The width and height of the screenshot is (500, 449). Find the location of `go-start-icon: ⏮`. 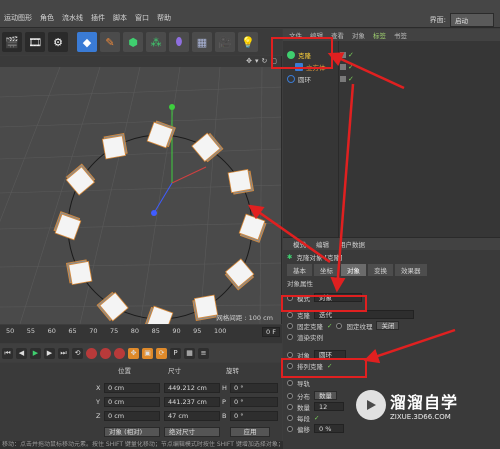

go-start-icon: ⏮ is located at coordinates (7, 353).